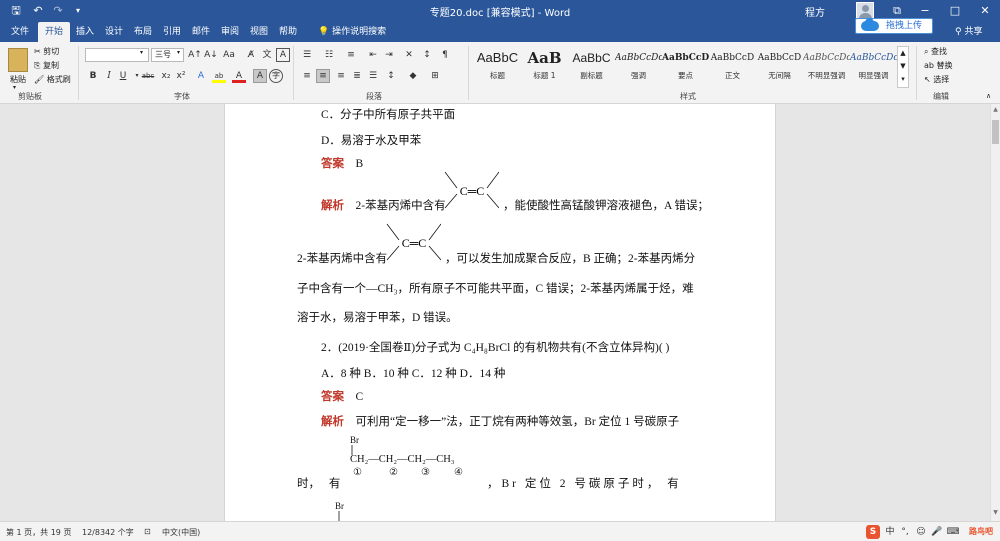 The width and height of the screenshot is (1000, 541). I want to click on format-painter-button: 🖌 格式刷, so click(52, 79).